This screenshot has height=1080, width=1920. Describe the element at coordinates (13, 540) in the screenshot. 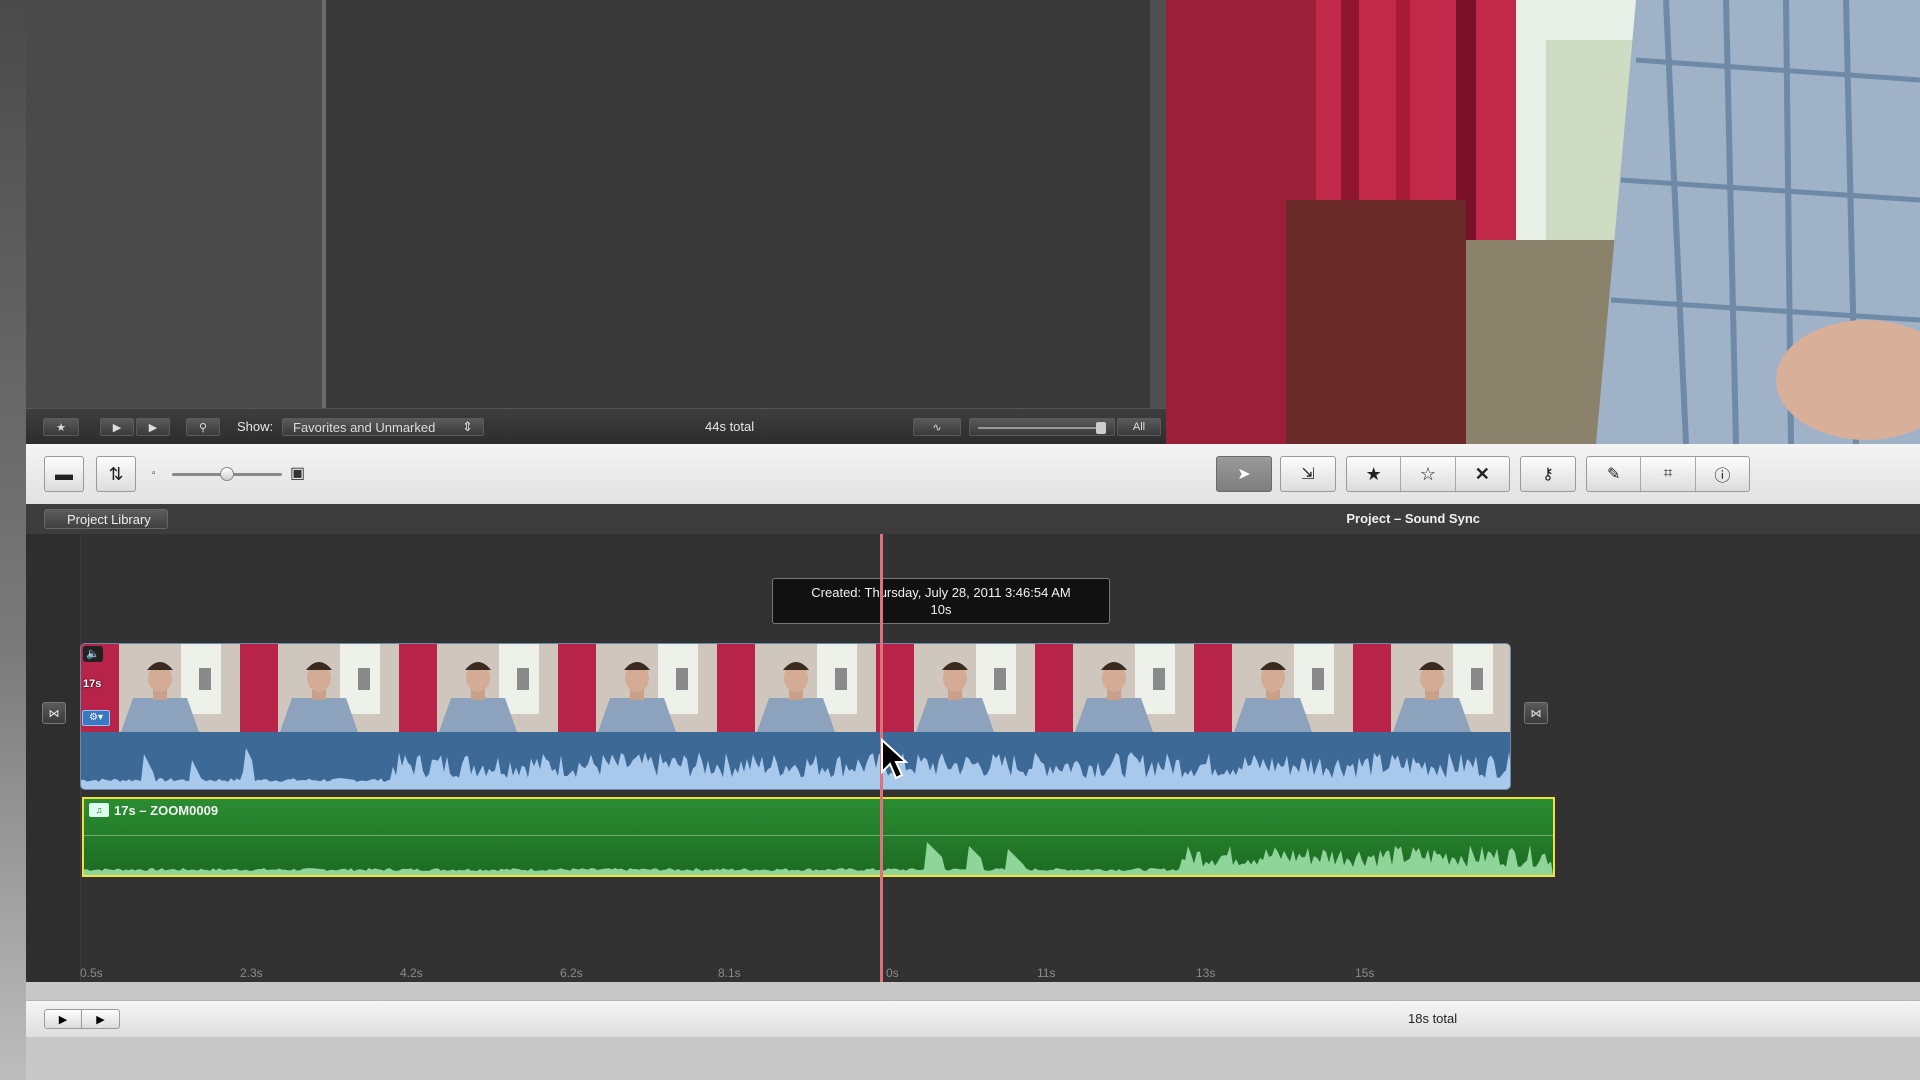

I see `desktop-edge` at that location.